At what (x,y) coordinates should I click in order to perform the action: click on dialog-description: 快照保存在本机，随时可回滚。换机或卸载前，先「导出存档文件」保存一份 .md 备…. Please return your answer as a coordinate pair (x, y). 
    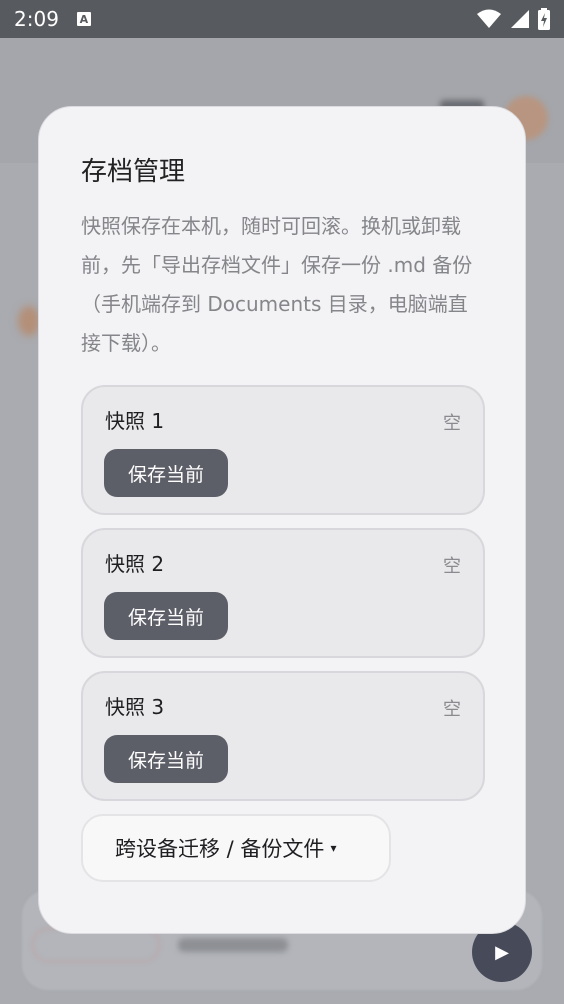
    Looking at the image, I should click on (277, 284).